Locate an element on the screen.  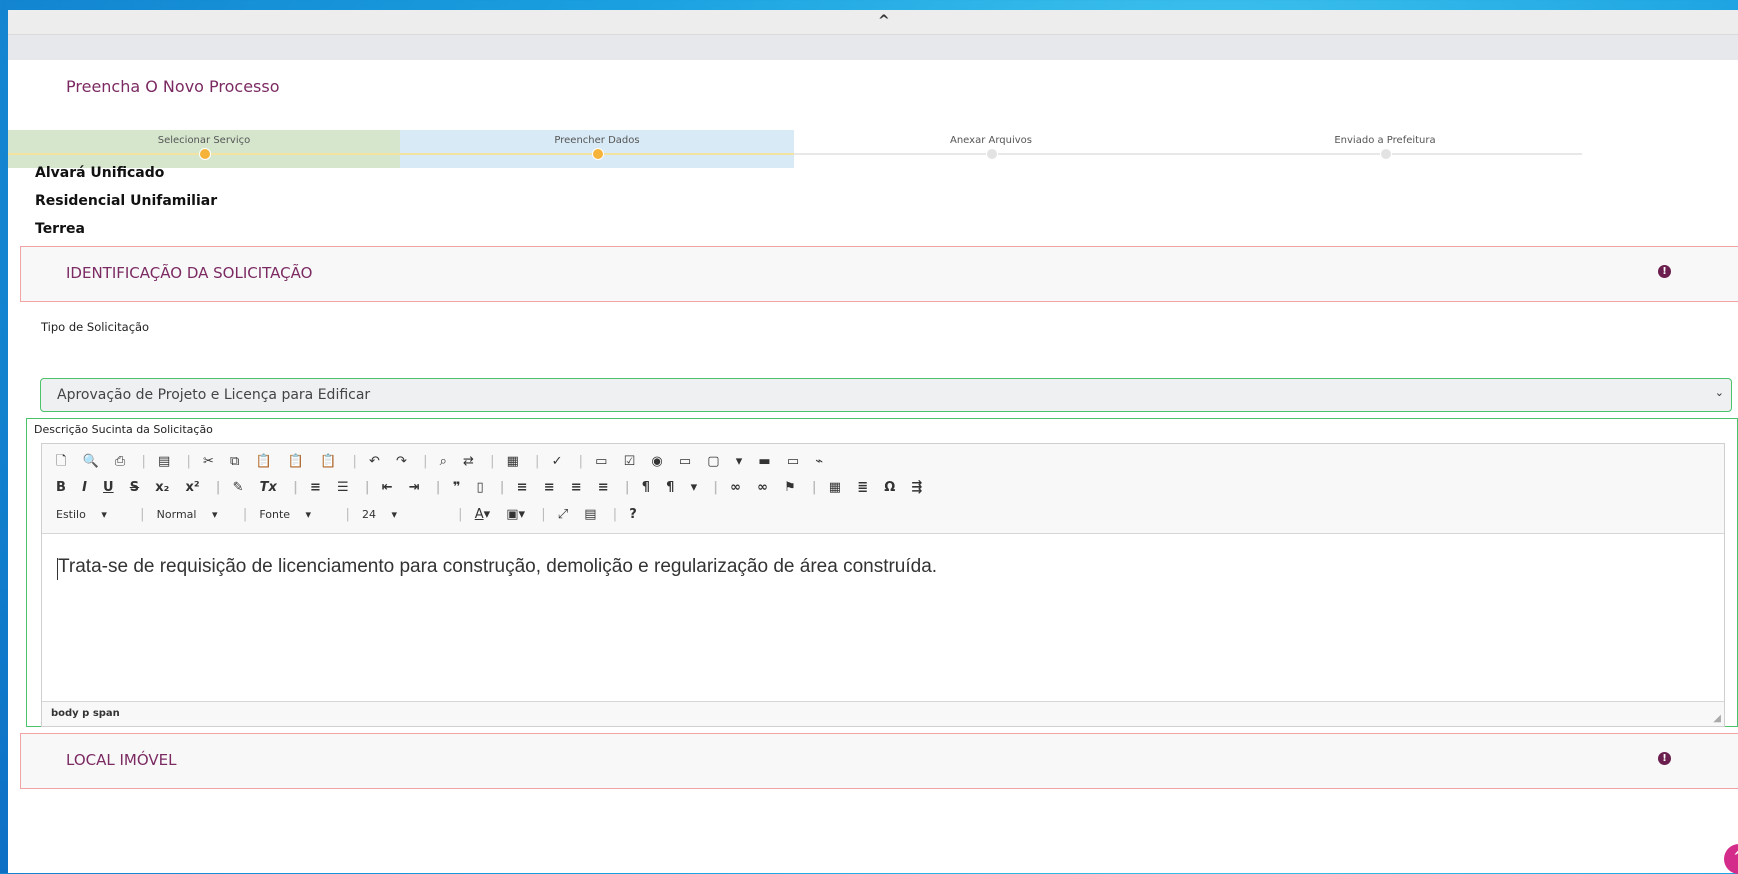
select-field-icon: ▾ is located at coordinates (739, 461).